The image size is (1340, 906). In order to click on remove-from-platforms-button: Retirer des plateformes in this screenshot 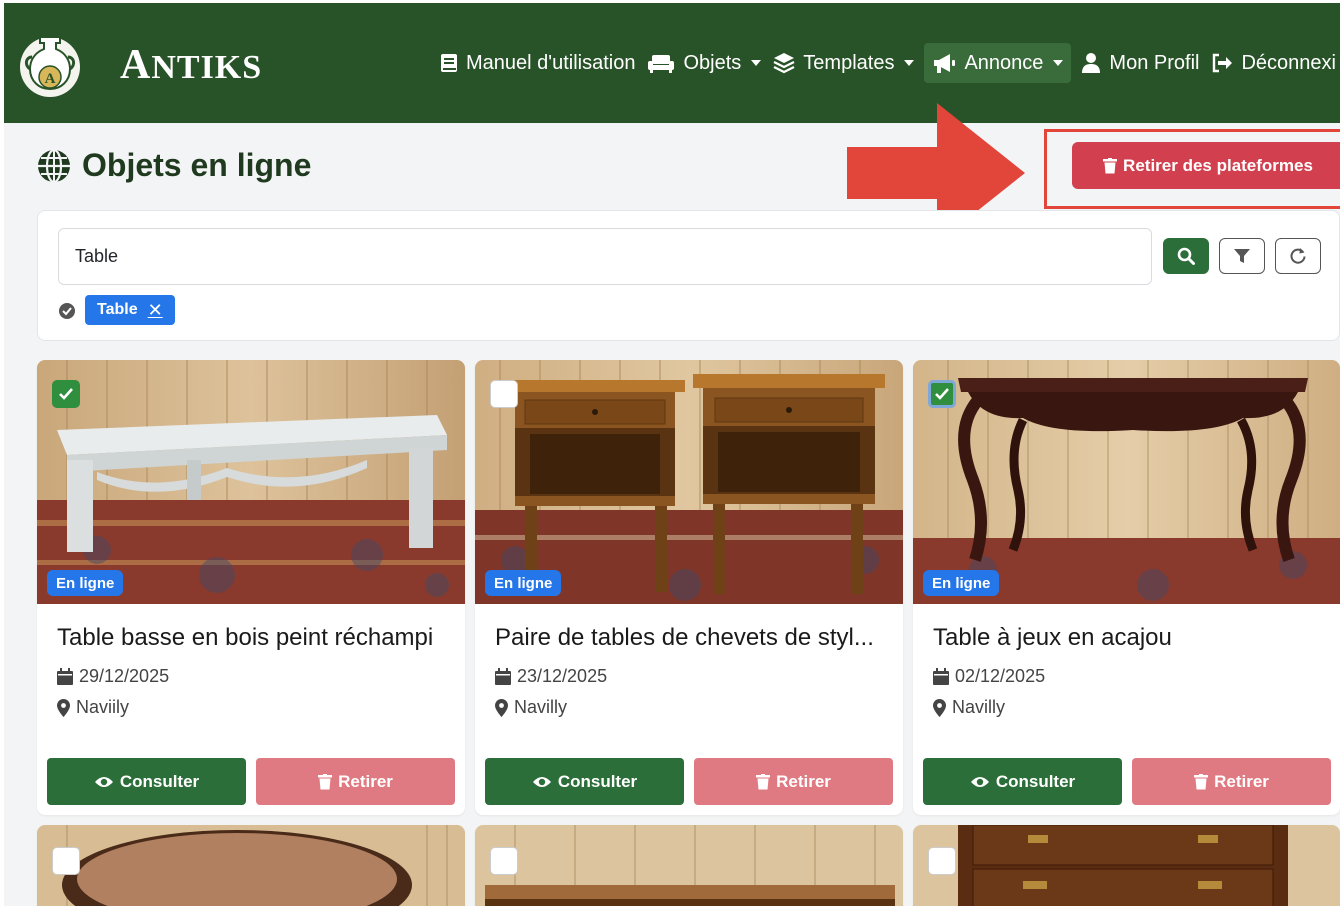, I will do `click(1206, 165)`.